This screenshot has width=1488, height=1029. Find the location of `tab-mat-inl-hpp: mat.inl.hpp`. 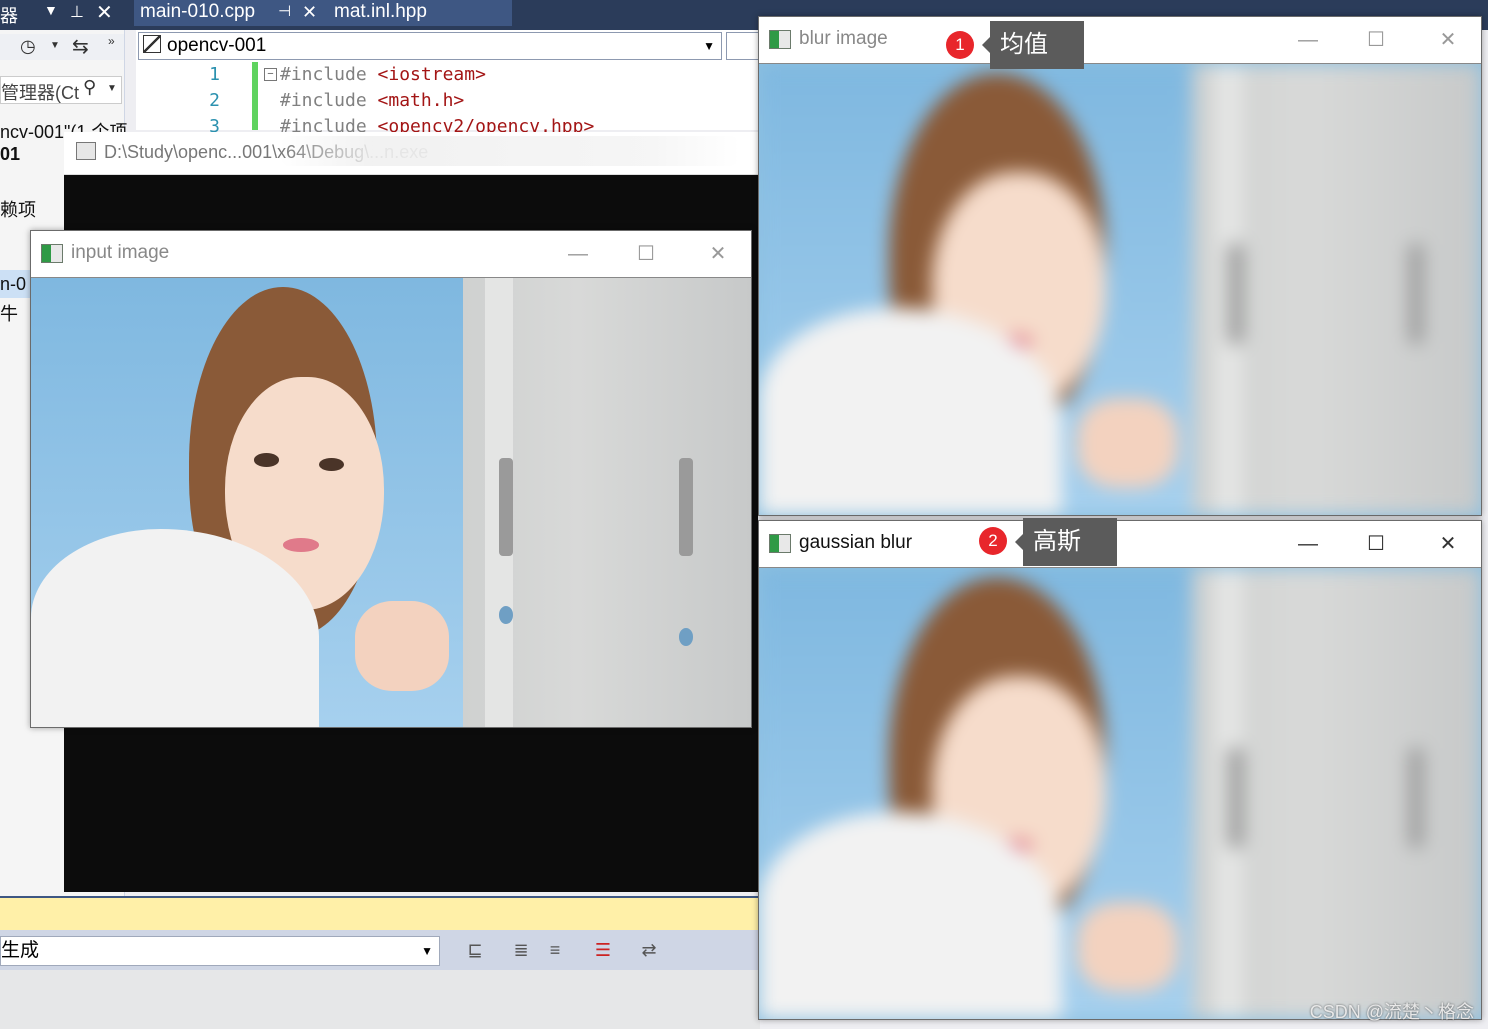

tab-mat-inl-hpp: mat.inl.hpp is located at coordinates (420, 13).